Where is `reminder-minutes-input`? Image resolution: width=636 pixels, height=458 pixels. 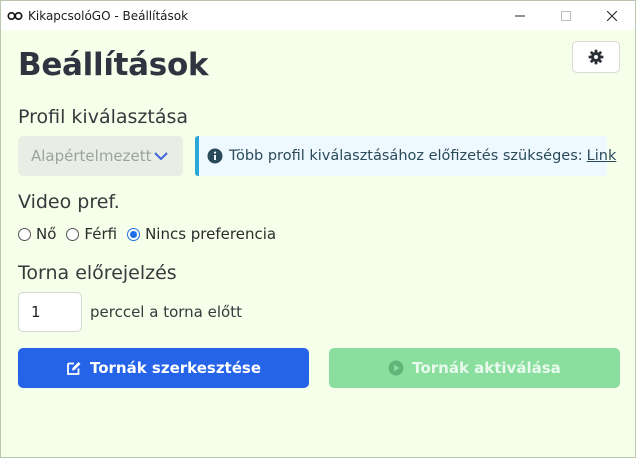
reminder-minutes-input is located at coordinates (50, 312).